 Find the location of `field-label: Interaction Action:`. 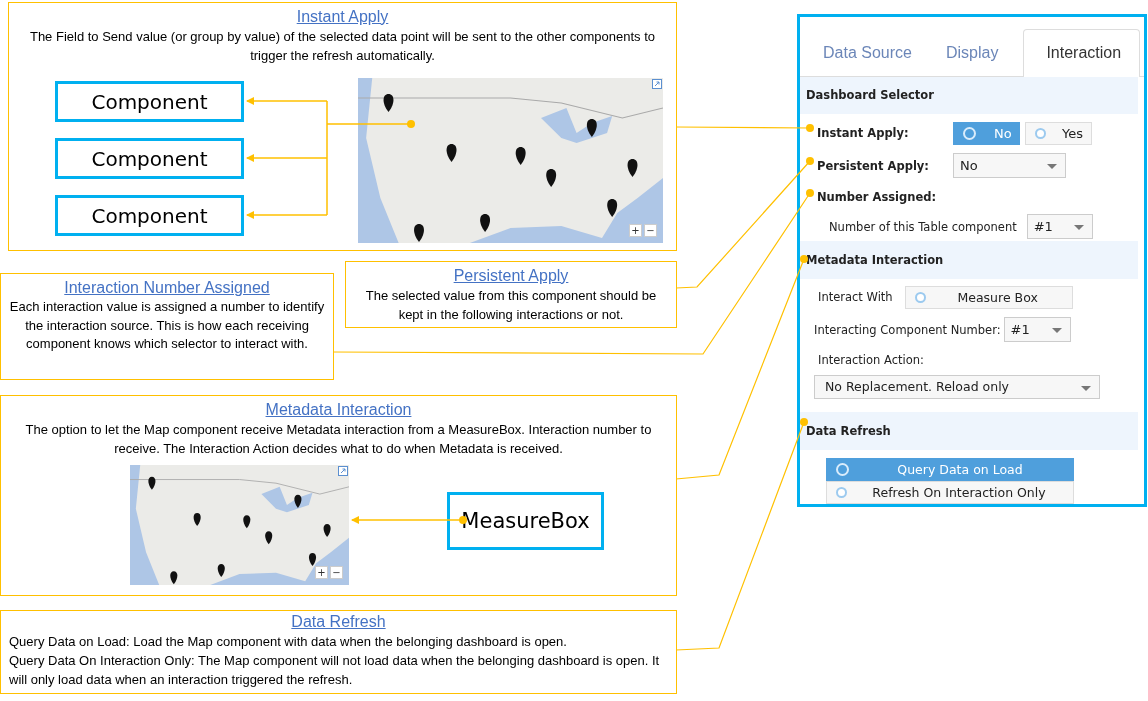

field-label: Interaction Action: is located at coordinates (871, 359).